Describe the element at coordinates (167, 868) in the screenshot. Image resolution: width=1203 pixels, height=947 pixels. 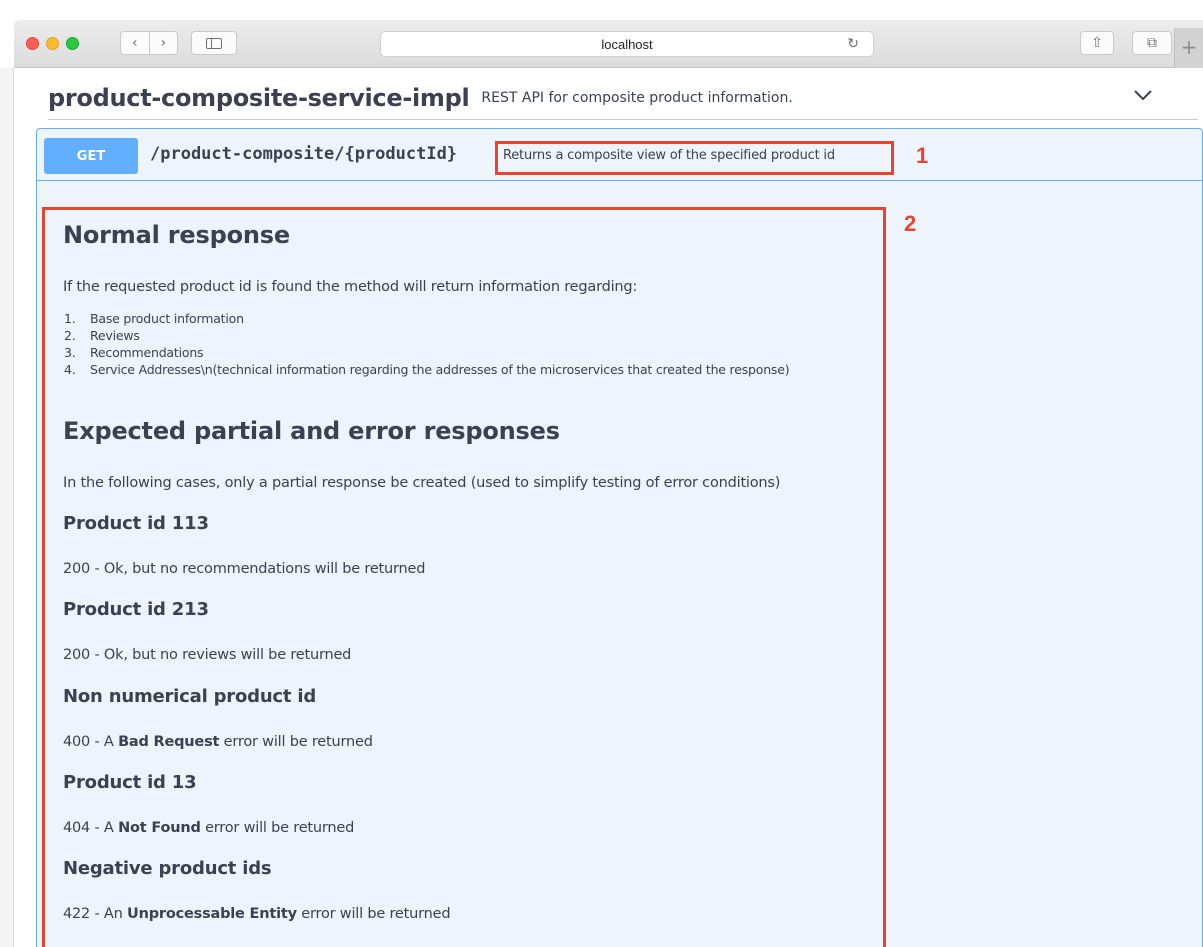
I see `case-heading: Negative product ids` at that location.